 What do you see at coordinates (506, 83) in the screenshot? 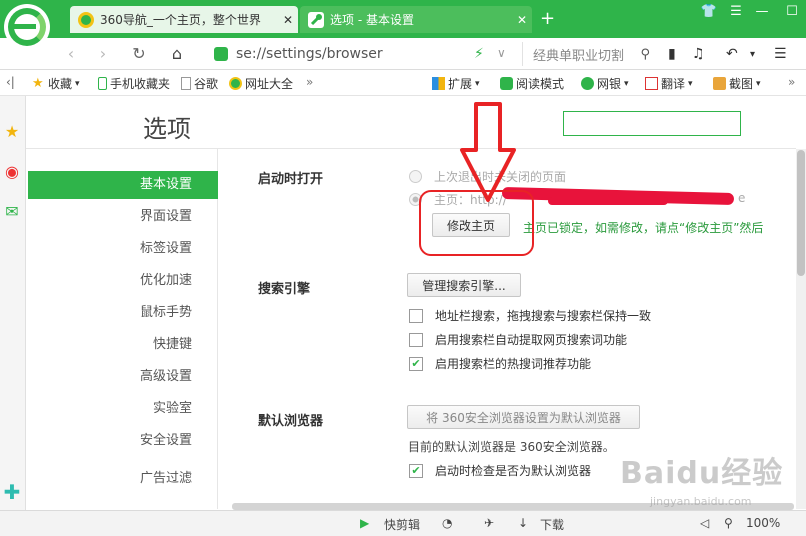
I see `read-icon` at bounding box center [506, 83].